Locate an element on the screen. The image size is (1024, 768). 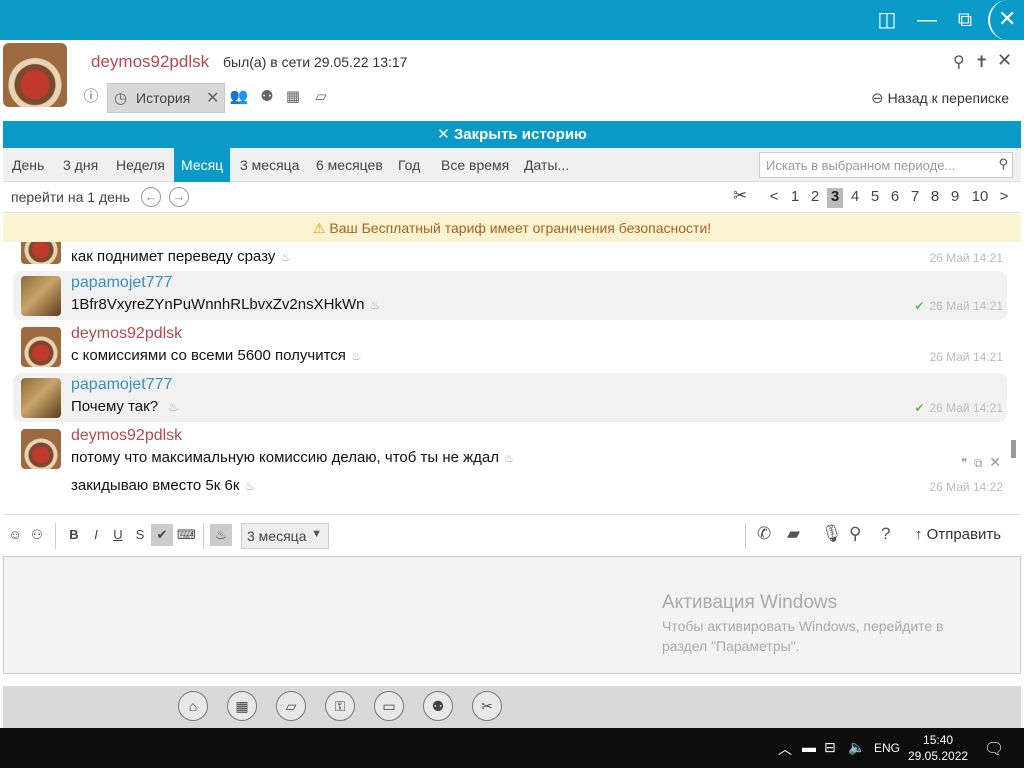
contact-name: deymos92pdlsk is located at coordinates (150, 62).